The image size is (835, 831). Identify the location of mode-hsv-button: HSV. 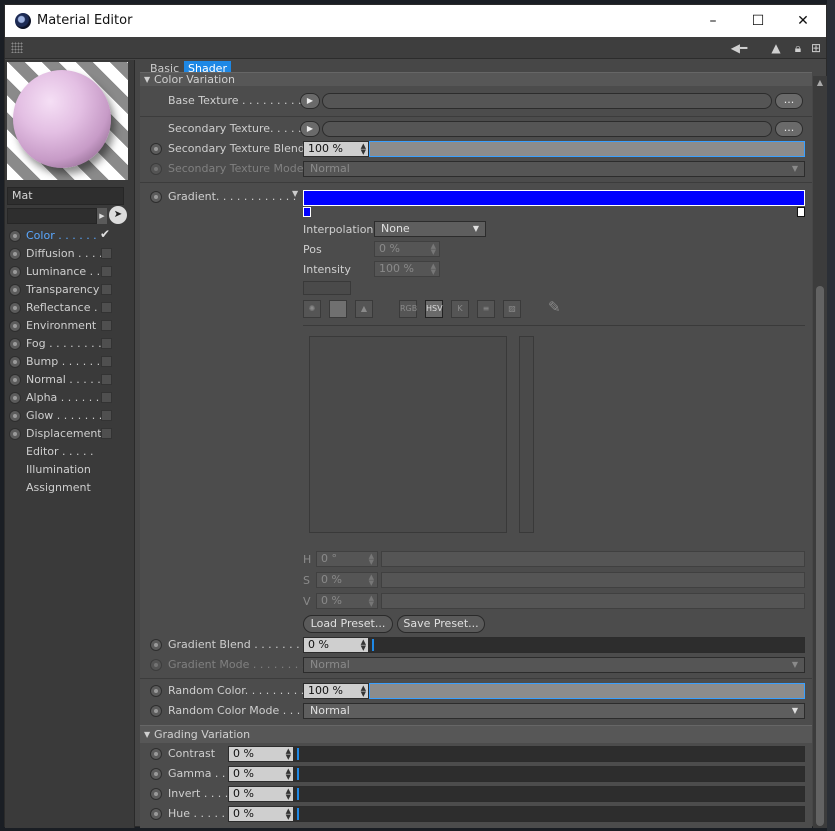
(434, 309).